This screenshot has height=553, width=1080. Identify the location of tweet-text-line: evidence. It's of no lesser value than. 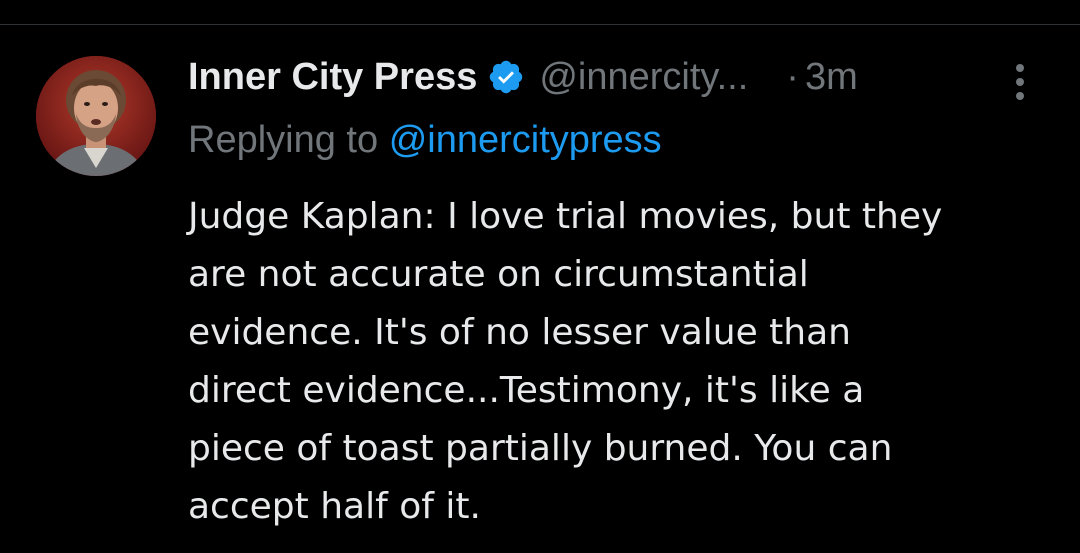
(519, 332).